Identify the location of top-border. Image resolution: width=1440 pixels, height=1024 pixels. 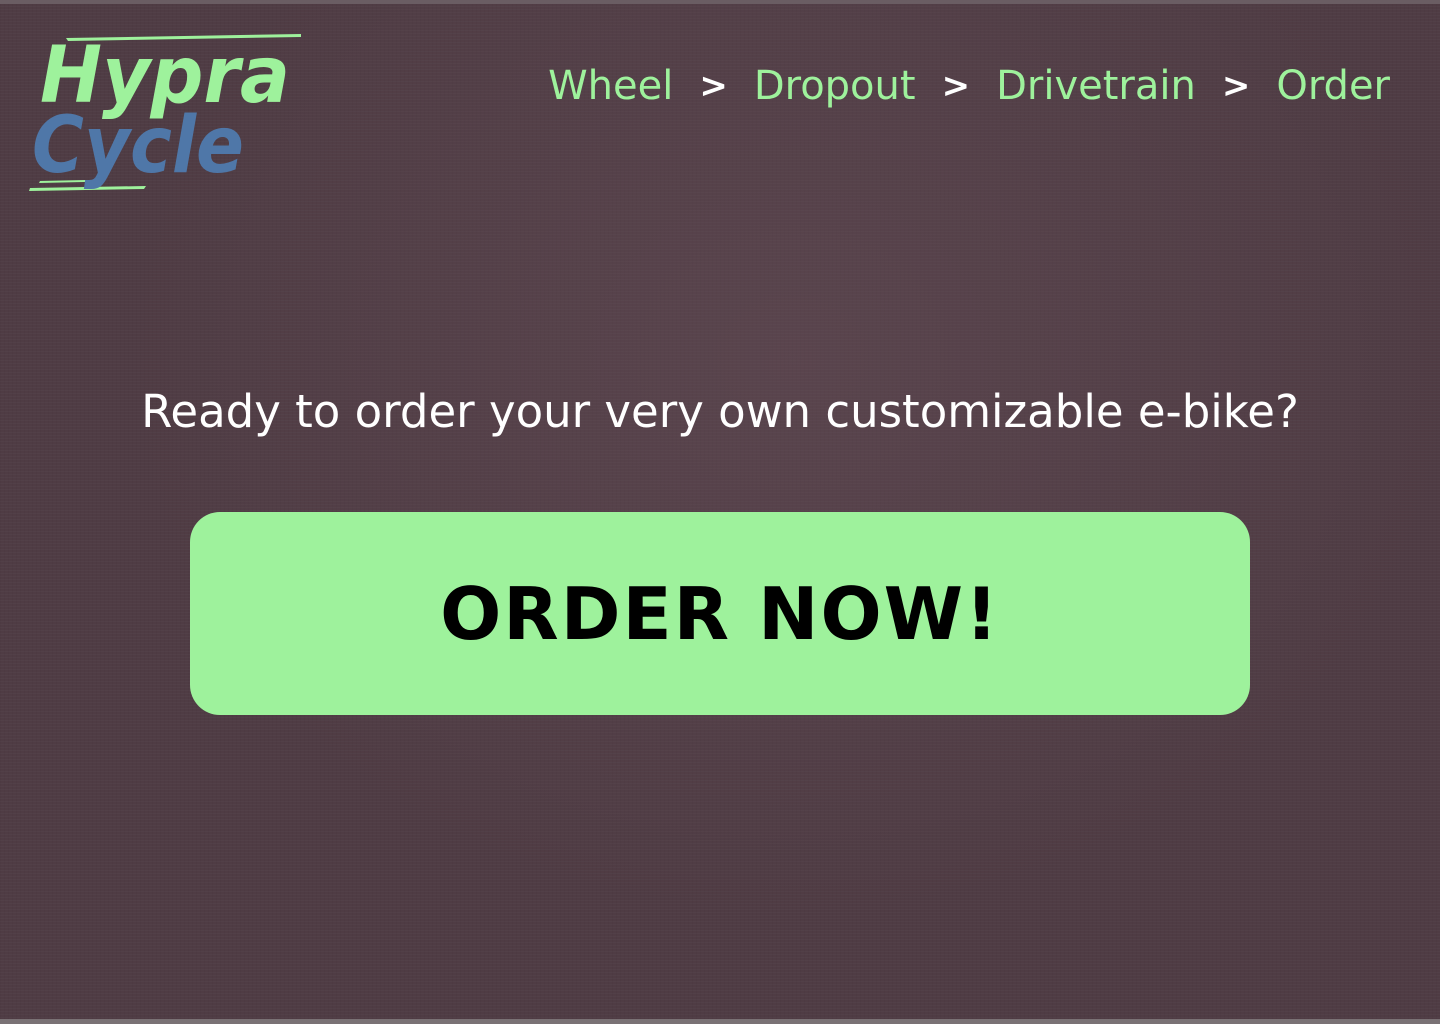
(720, 2).